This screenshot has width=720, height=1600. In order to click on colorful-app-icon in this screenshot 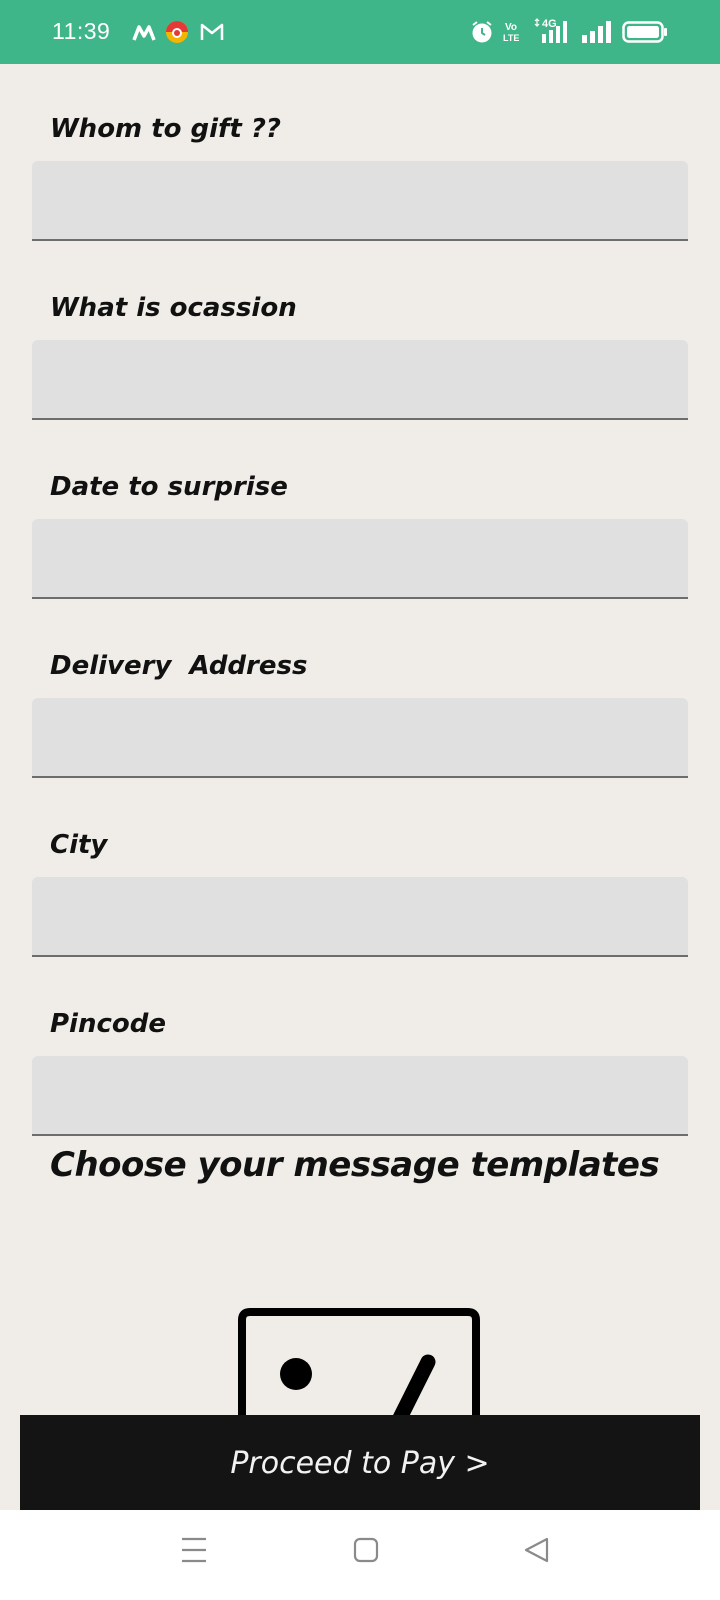, I will do `click(177, 32)`.